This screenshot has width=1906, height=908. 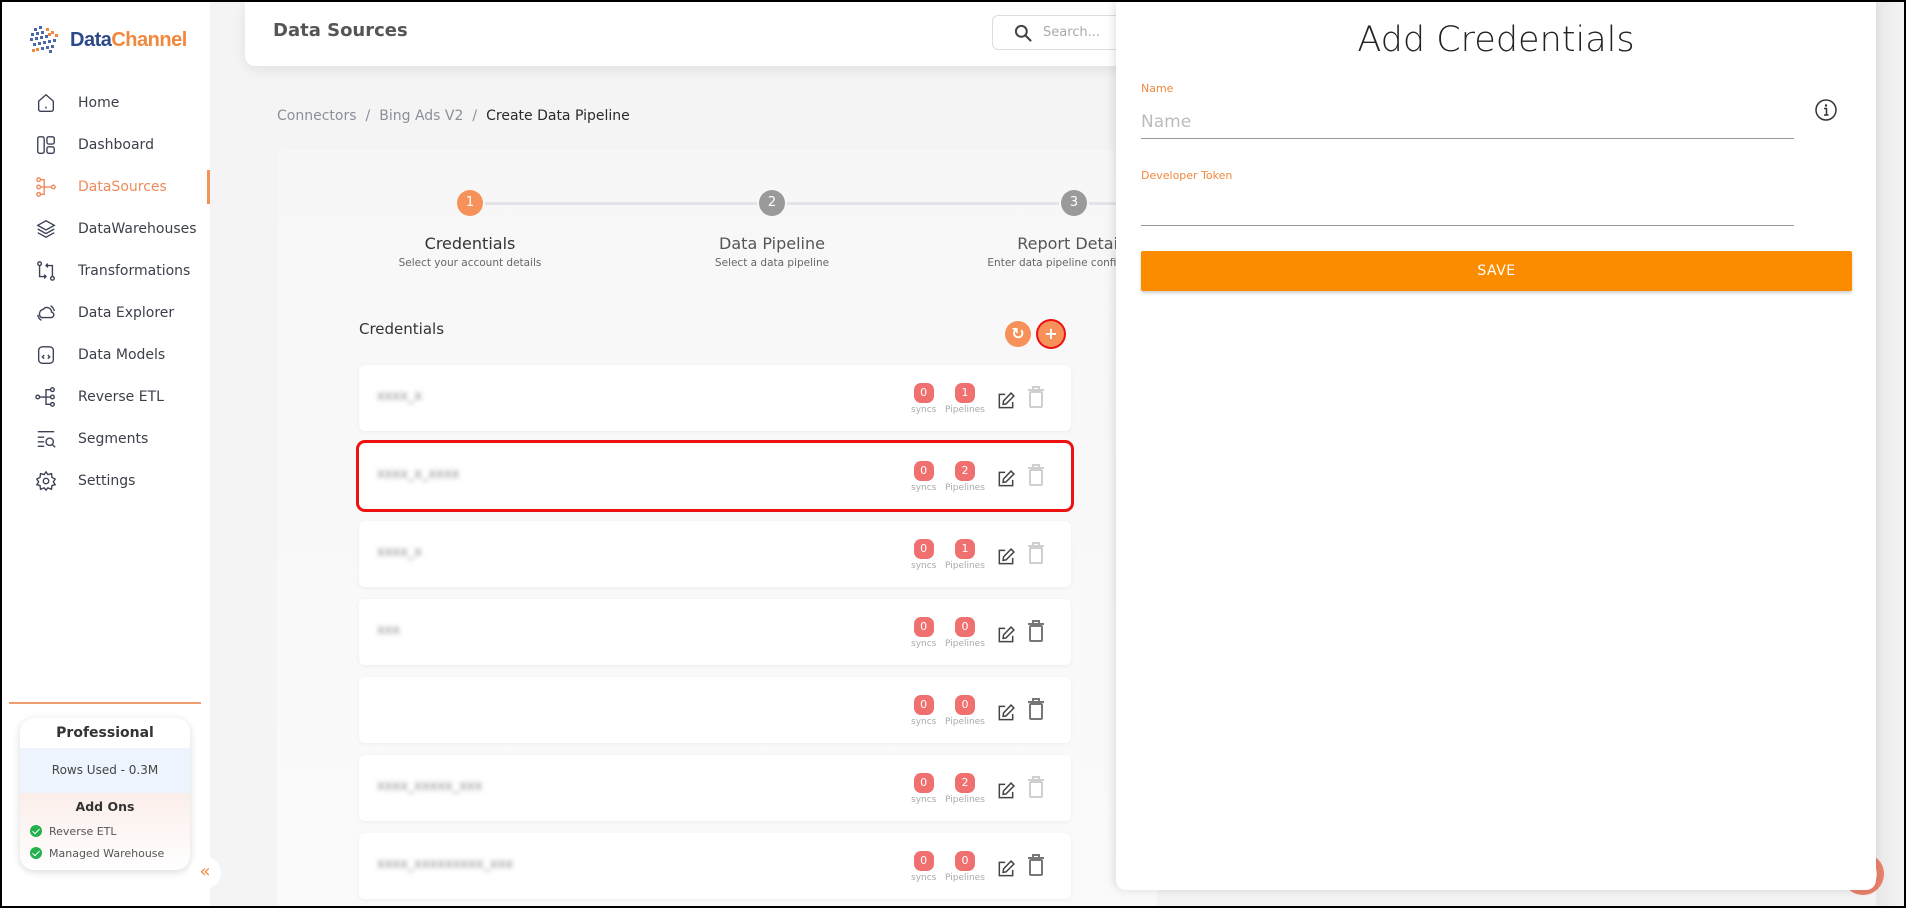 I want to click on pipelines-badge: 2, so click(x=964, y=783).